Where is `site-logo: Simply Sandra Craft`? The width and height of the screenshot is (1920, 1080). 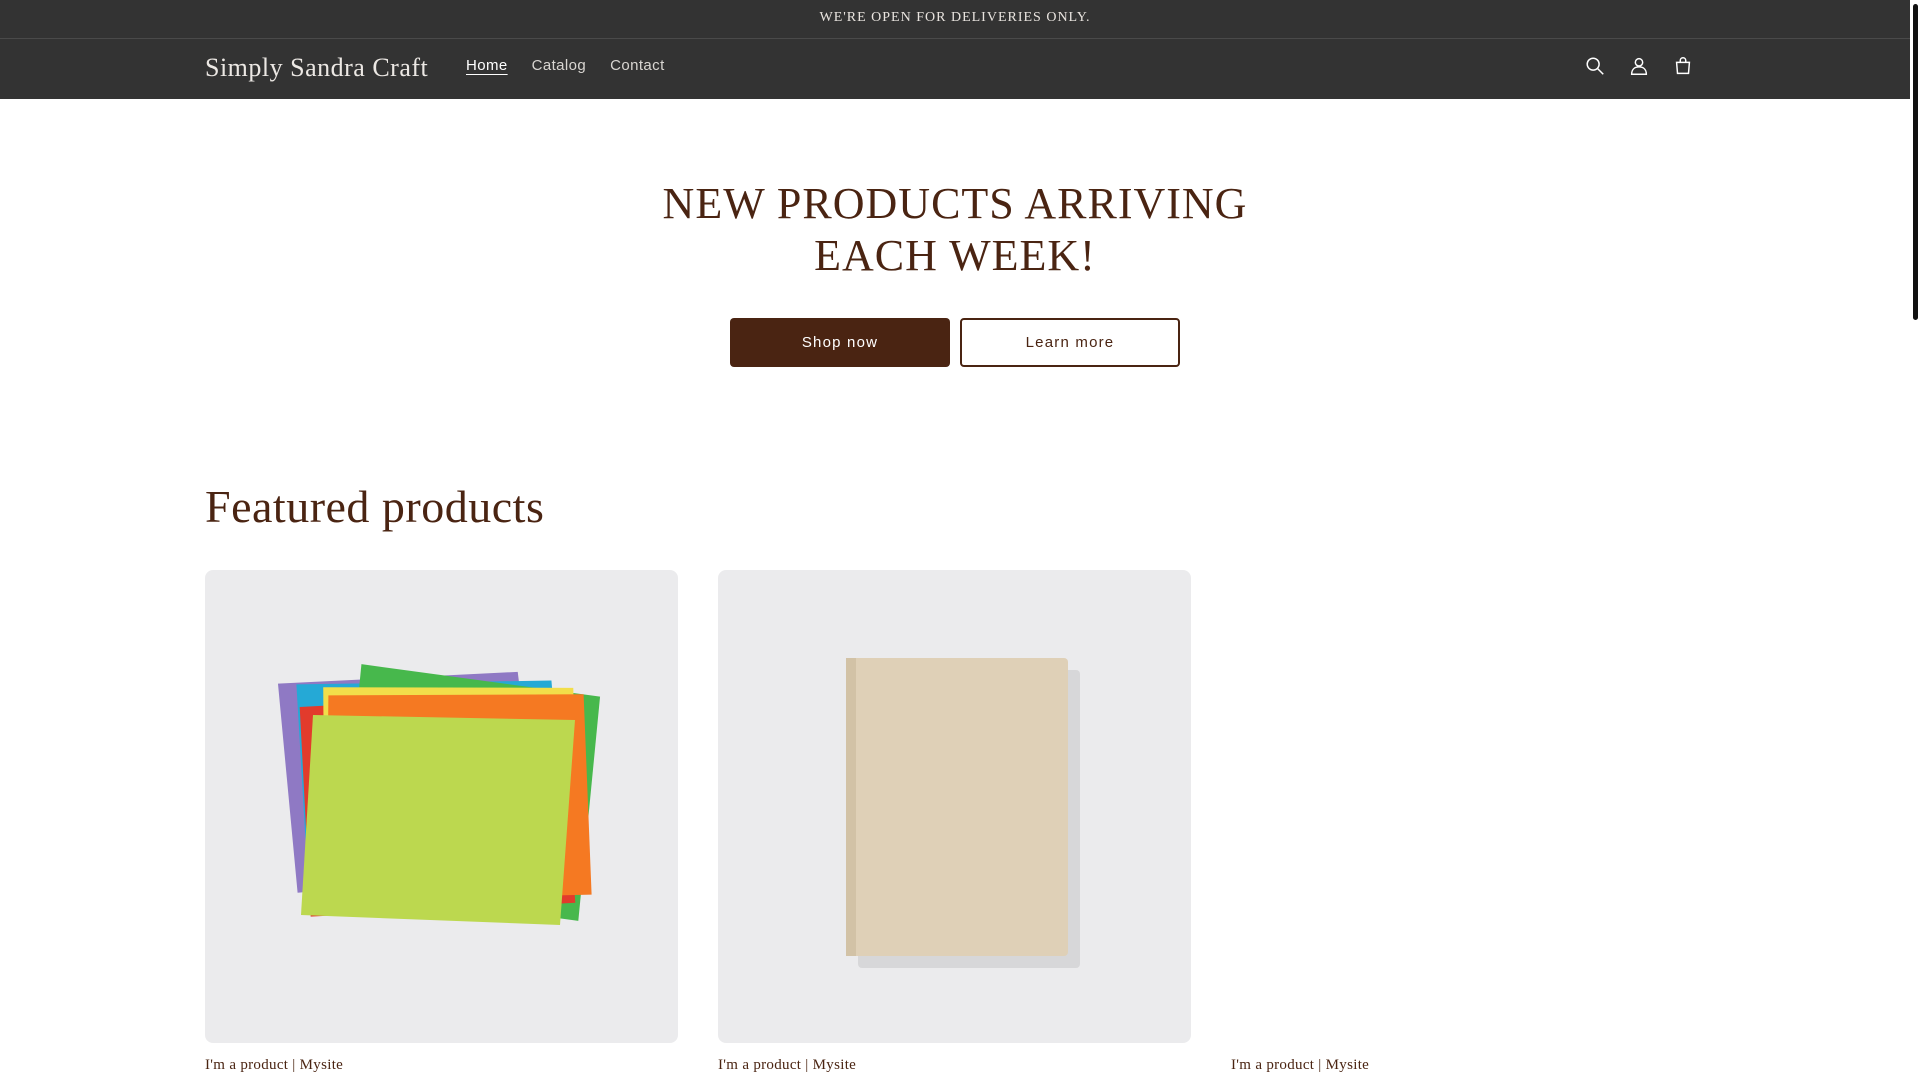 site-logo: Simply Sandra Craft is located at coordinates (316, 68).